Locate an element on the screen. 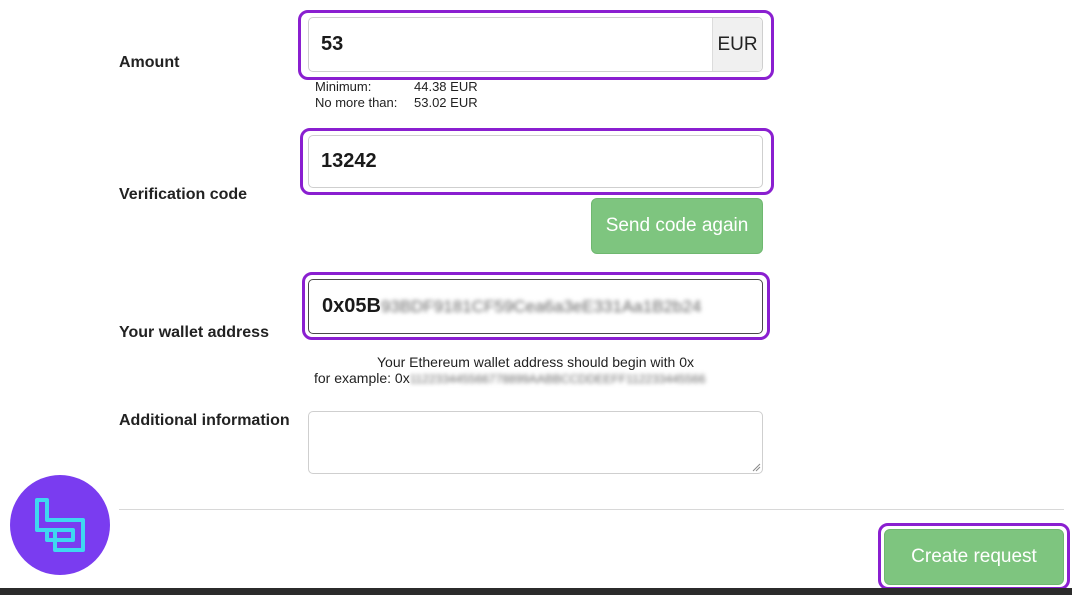  additional-info-textarea is located at coordinates (535, 442).